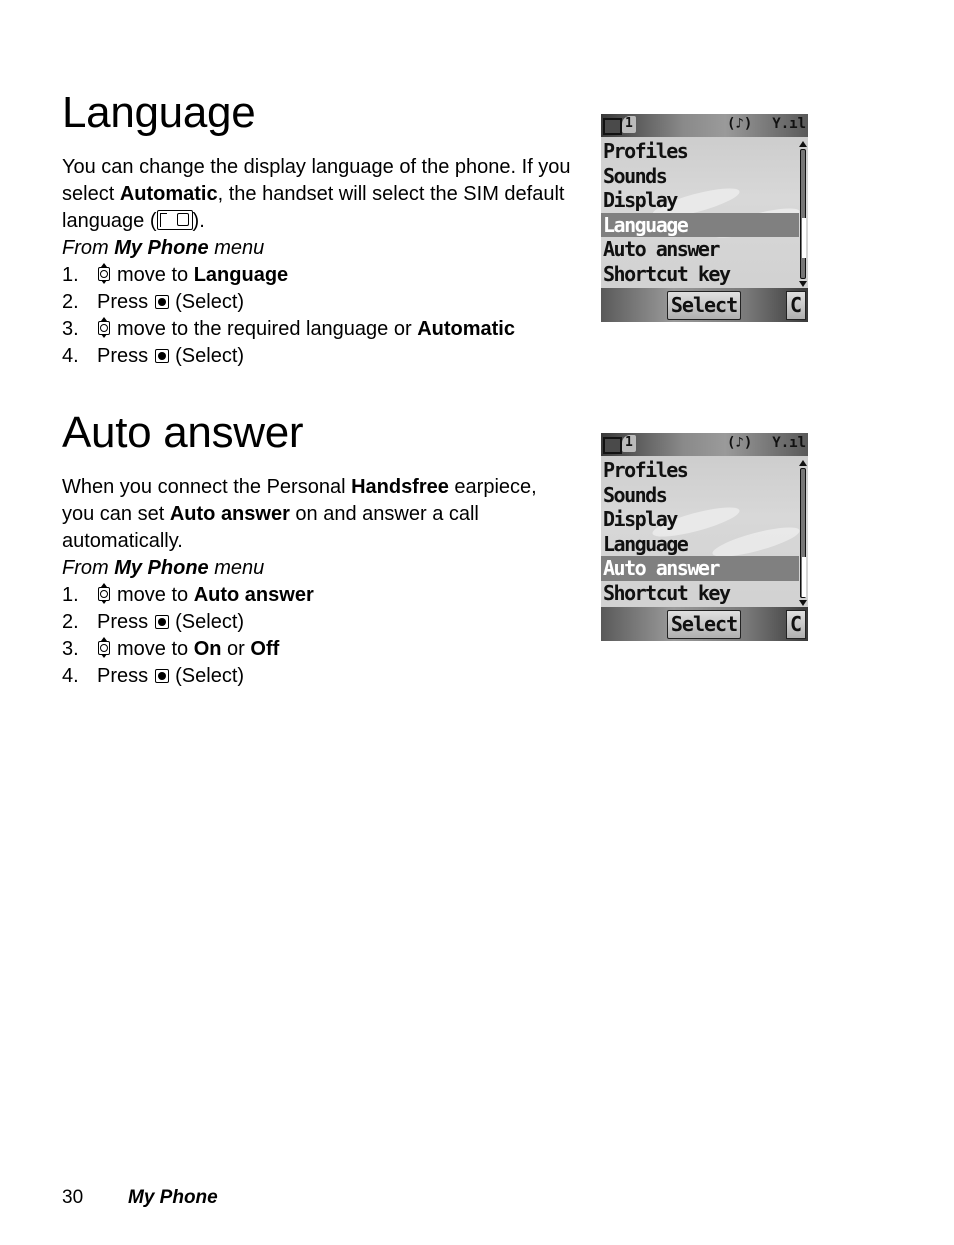 This screenshot has width=954, height=1245. Describe the element at coordinates (168, 194) in the screenshot. I see `bold-term: Automatic` at that location.